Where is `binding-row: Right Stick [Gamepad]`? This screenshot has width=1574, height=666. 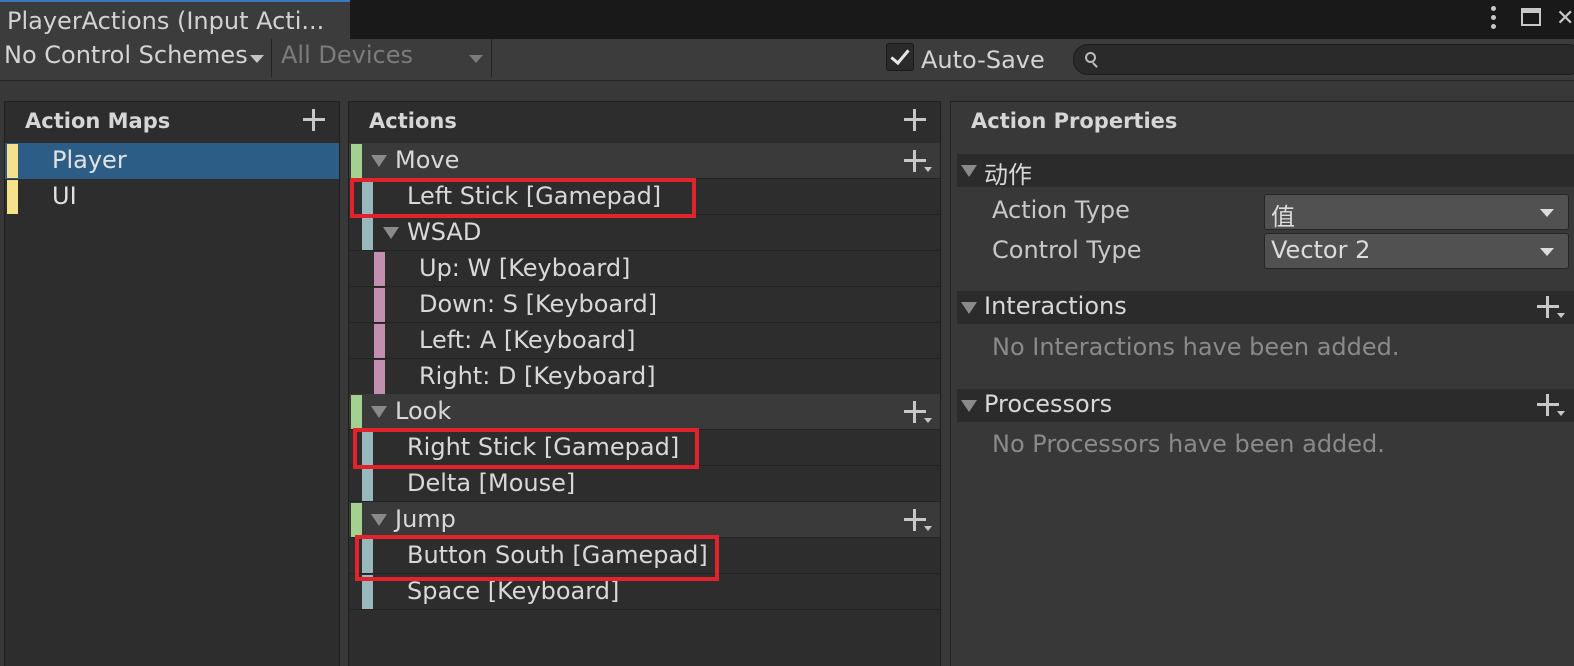
binding-row: Right Stick [Gamepad] is located at coordinates (644, 448).